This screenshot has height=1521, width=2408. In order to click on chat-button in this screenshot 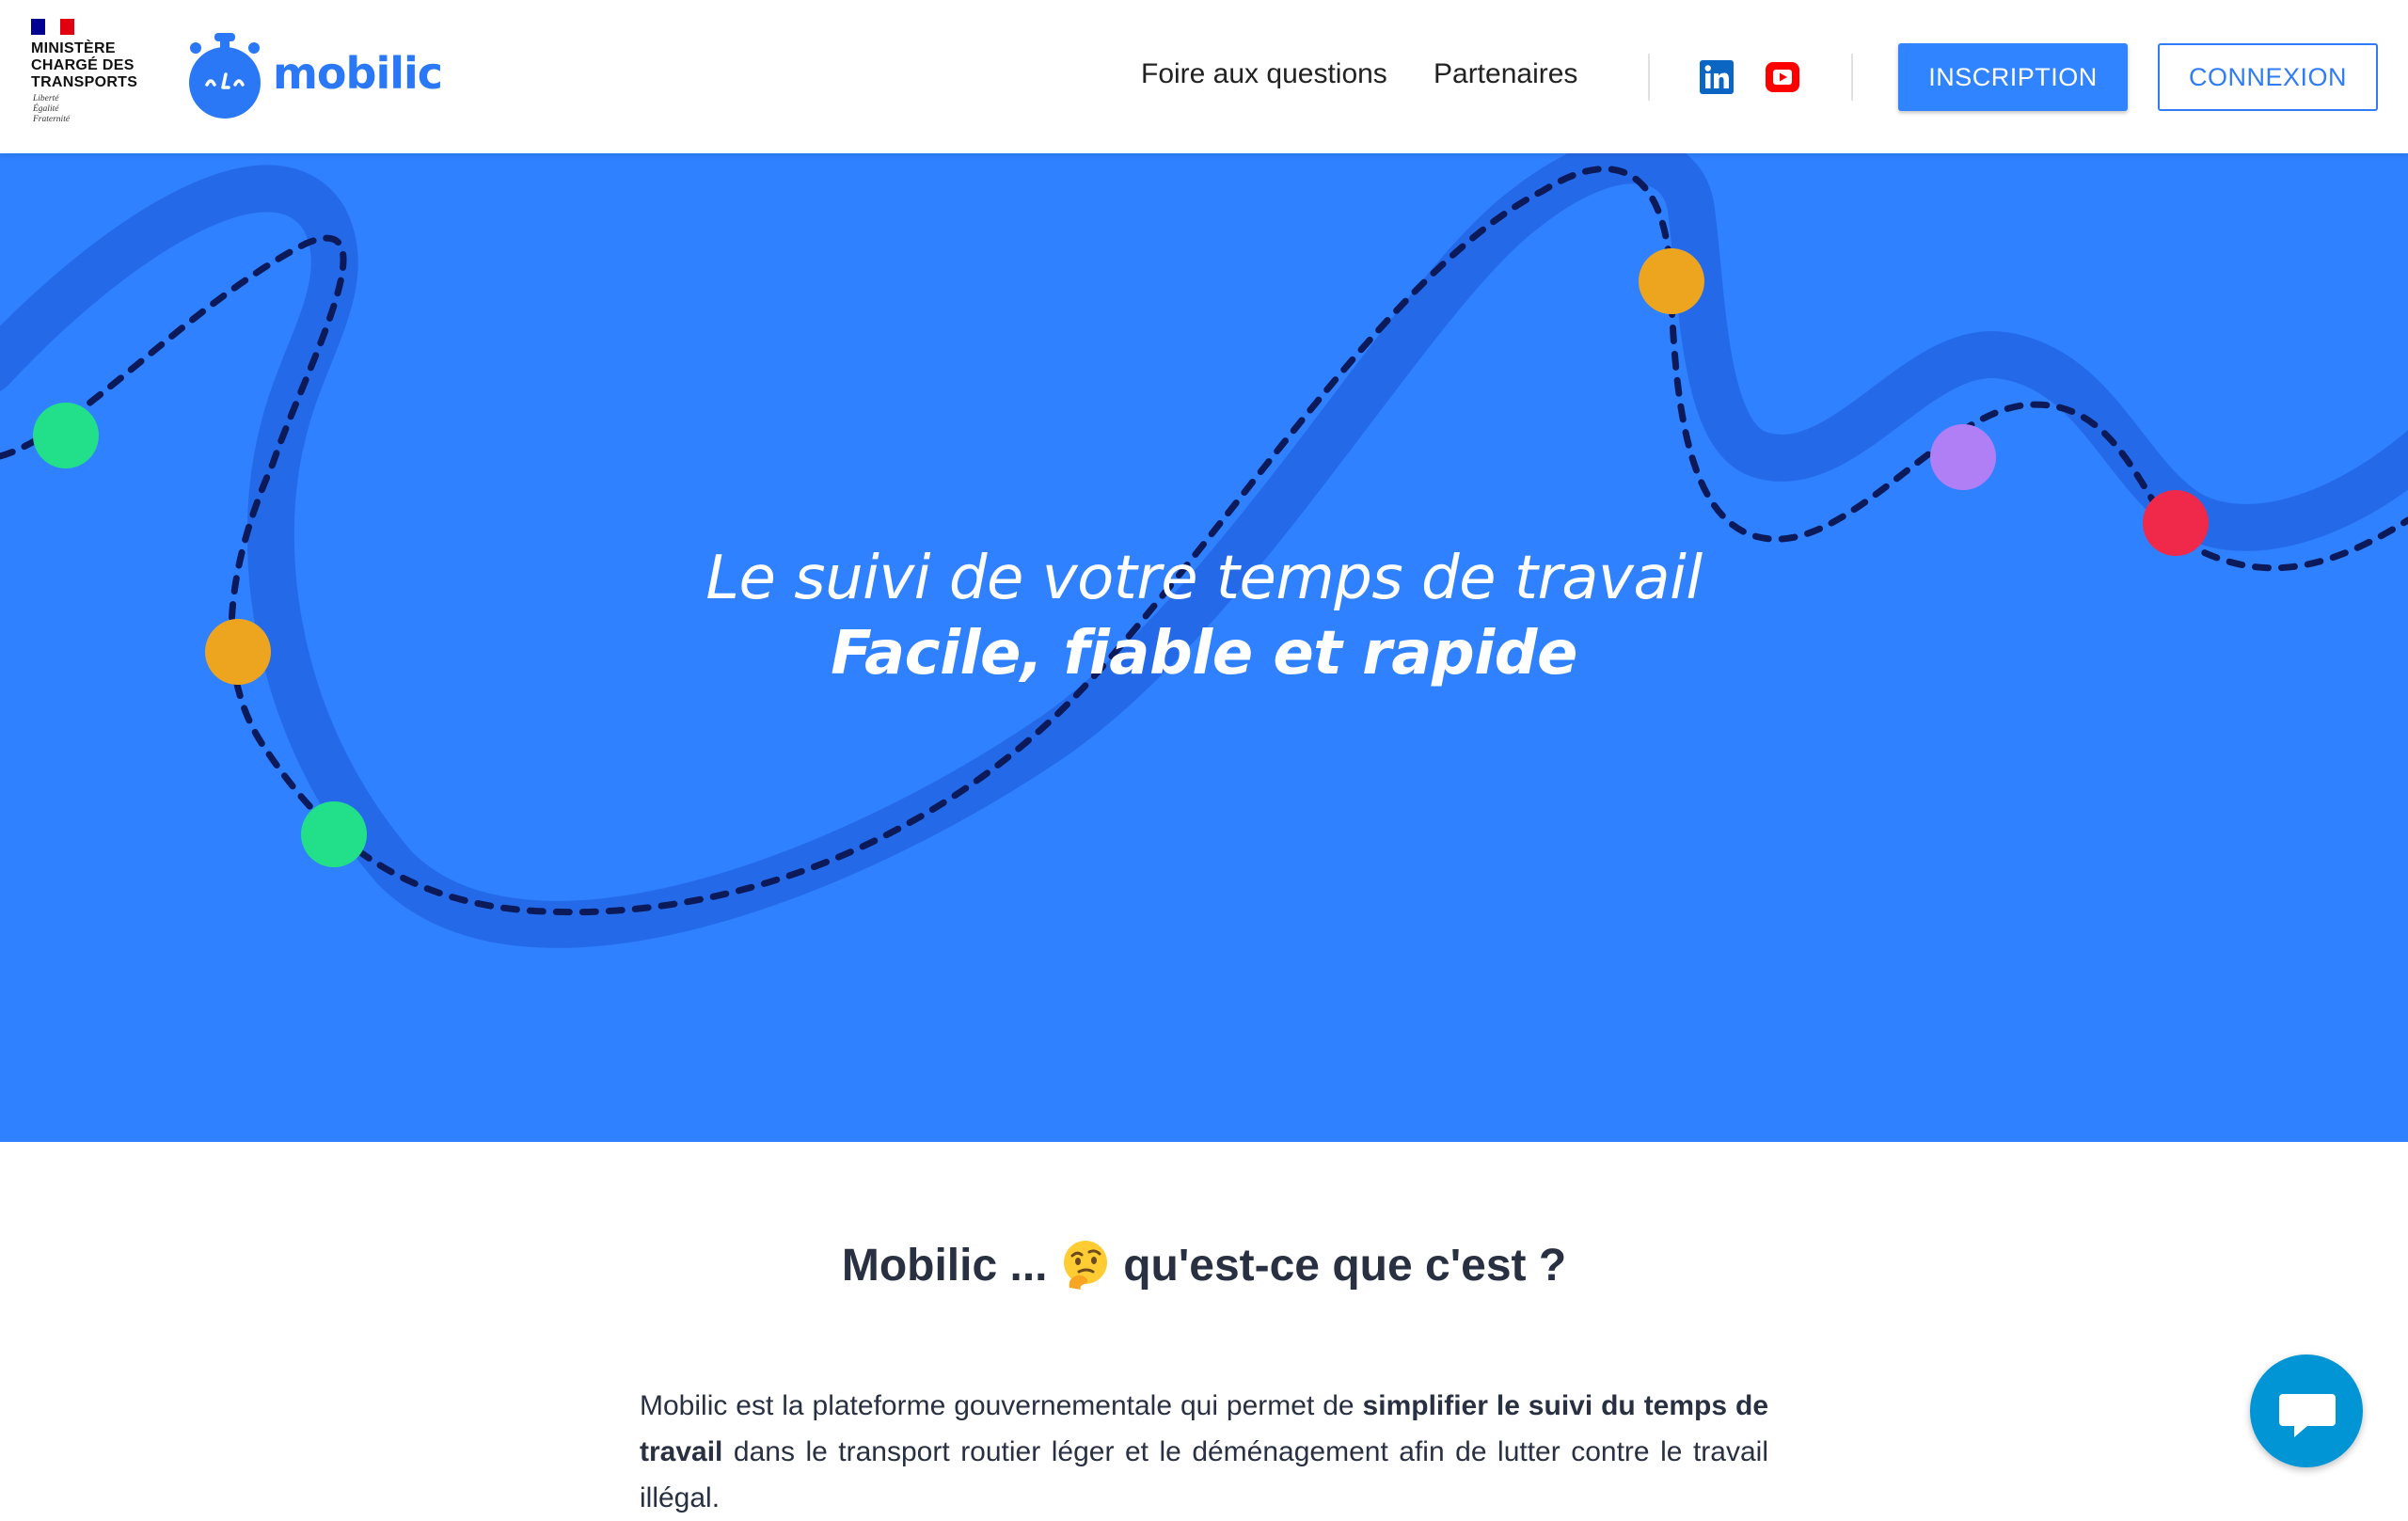, I will do `click(2306, 1411)`.